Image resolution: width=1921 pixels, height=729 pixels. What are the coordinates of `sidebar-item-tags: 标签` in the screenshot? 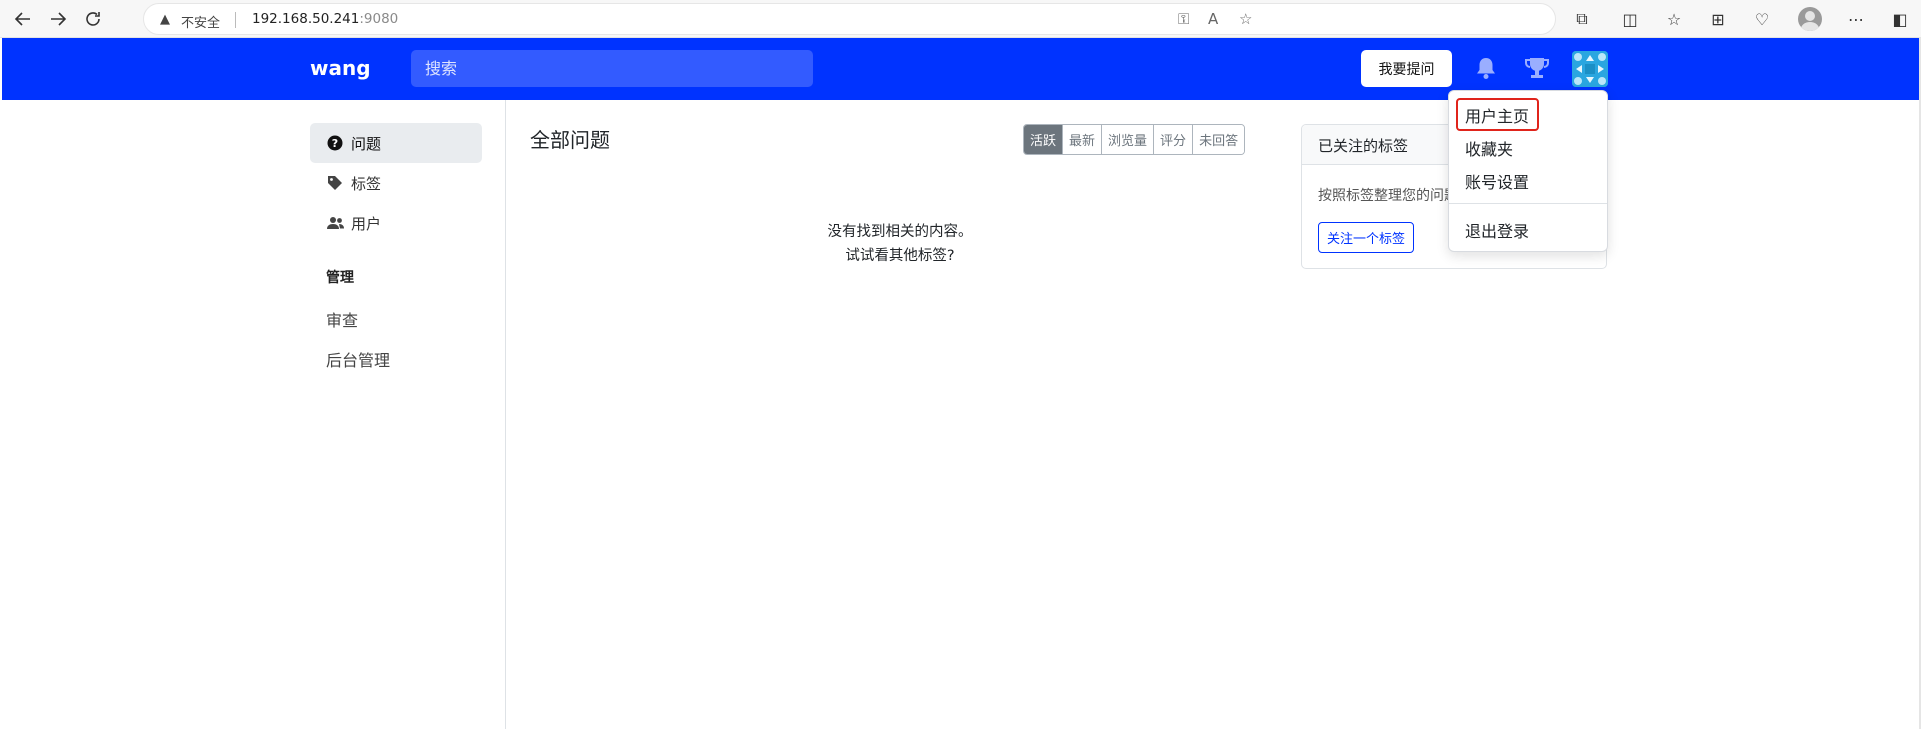 It's located at (396, 183).